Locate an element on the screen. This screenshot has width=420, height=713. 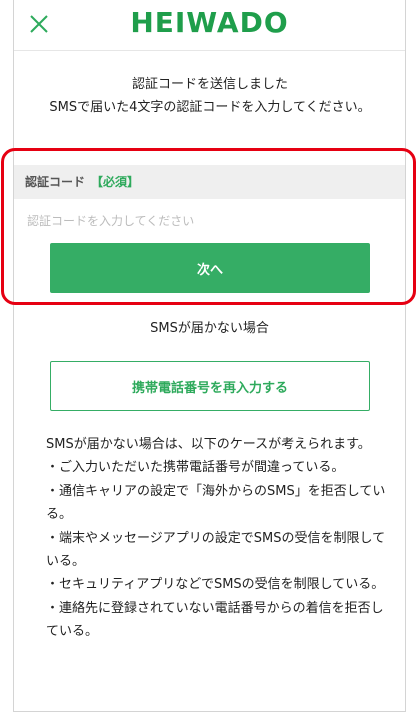
notes-case: ・ご入力いただいた携帯電話番号が間違っている。 is located at coordinates (195, 468).